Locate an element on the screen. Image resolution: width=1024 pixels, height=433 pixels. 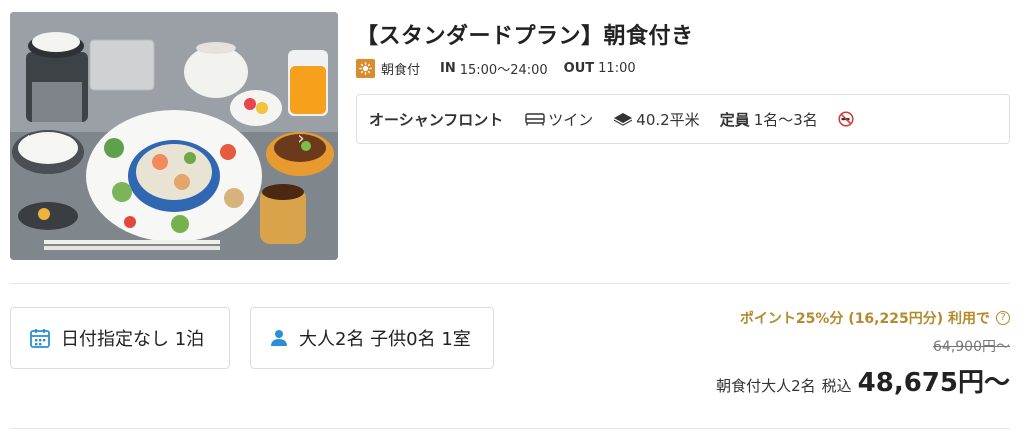
tax-label: 税込 is located at coordinates (836, 386).